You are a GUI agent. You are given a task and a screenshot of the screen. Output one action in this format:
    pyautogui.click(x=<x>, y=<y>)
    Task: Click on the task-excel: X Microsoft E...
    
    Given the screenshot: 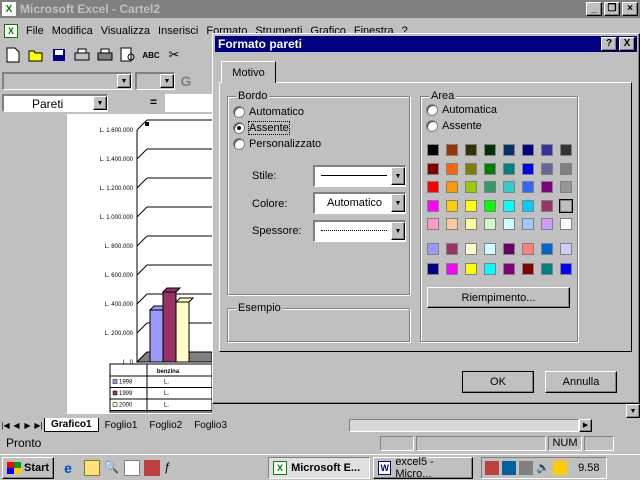 What is the action you would take?
    pyautogui.click(x=319, y=467)
    